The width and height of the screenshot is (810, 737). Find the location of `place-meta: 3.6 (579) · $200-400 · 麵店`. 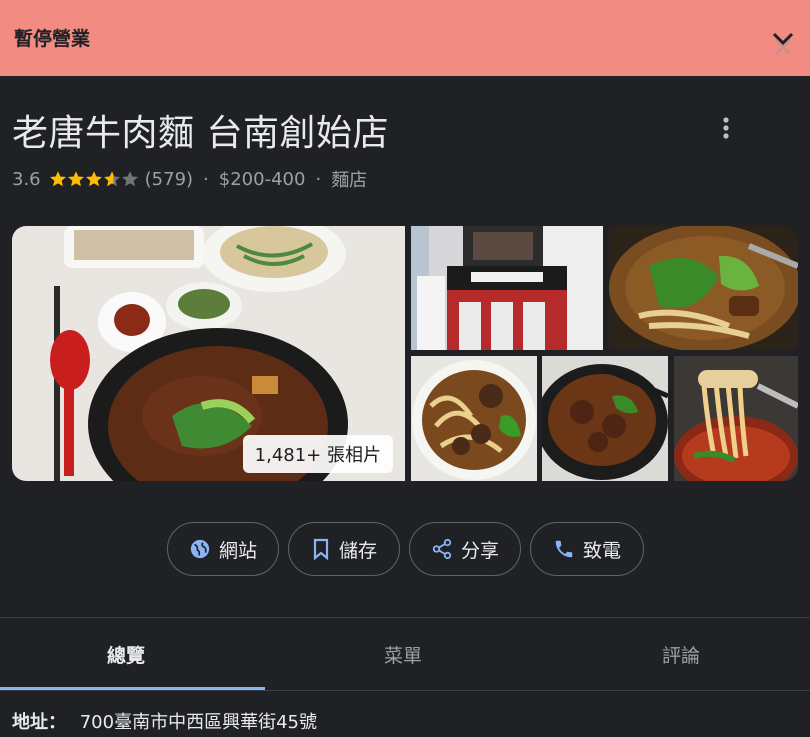

place-meta: 3.6 (579) · $200-400 · 麵店 is located at coordinates (189, 179).